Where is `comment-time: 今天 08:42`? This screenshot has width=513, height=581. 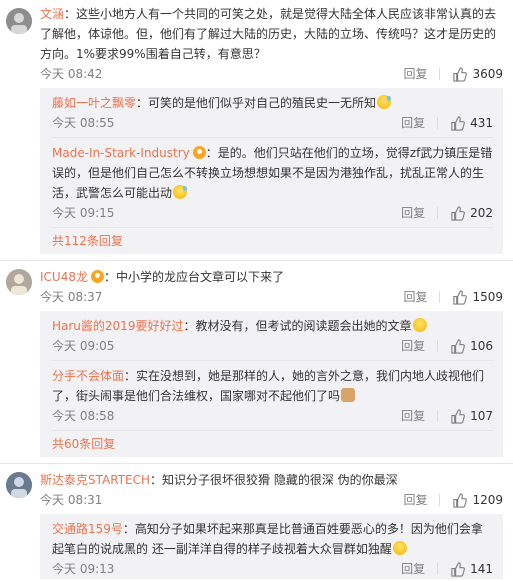 comment-time: 今天 08:42 is located at coordinates (71, 74).